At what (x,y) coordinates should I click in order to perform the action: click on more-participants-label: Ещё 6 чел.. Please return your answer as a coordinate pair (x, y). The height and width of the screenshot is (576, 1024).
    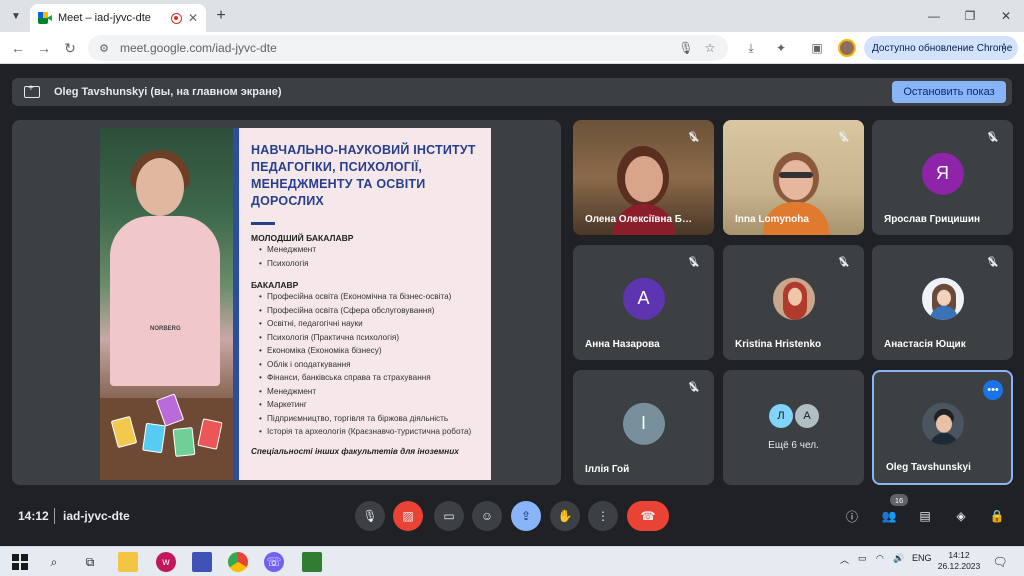
    Looking at the image, I should click on (793, 445).